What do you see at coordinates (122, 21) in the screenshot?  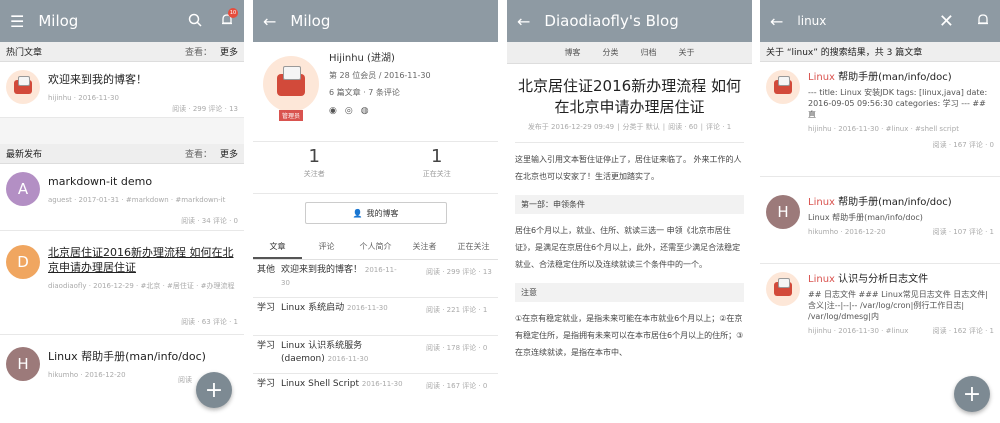 I see `app-bar: ☰ Milog 10` at bounding box center [122, 21].